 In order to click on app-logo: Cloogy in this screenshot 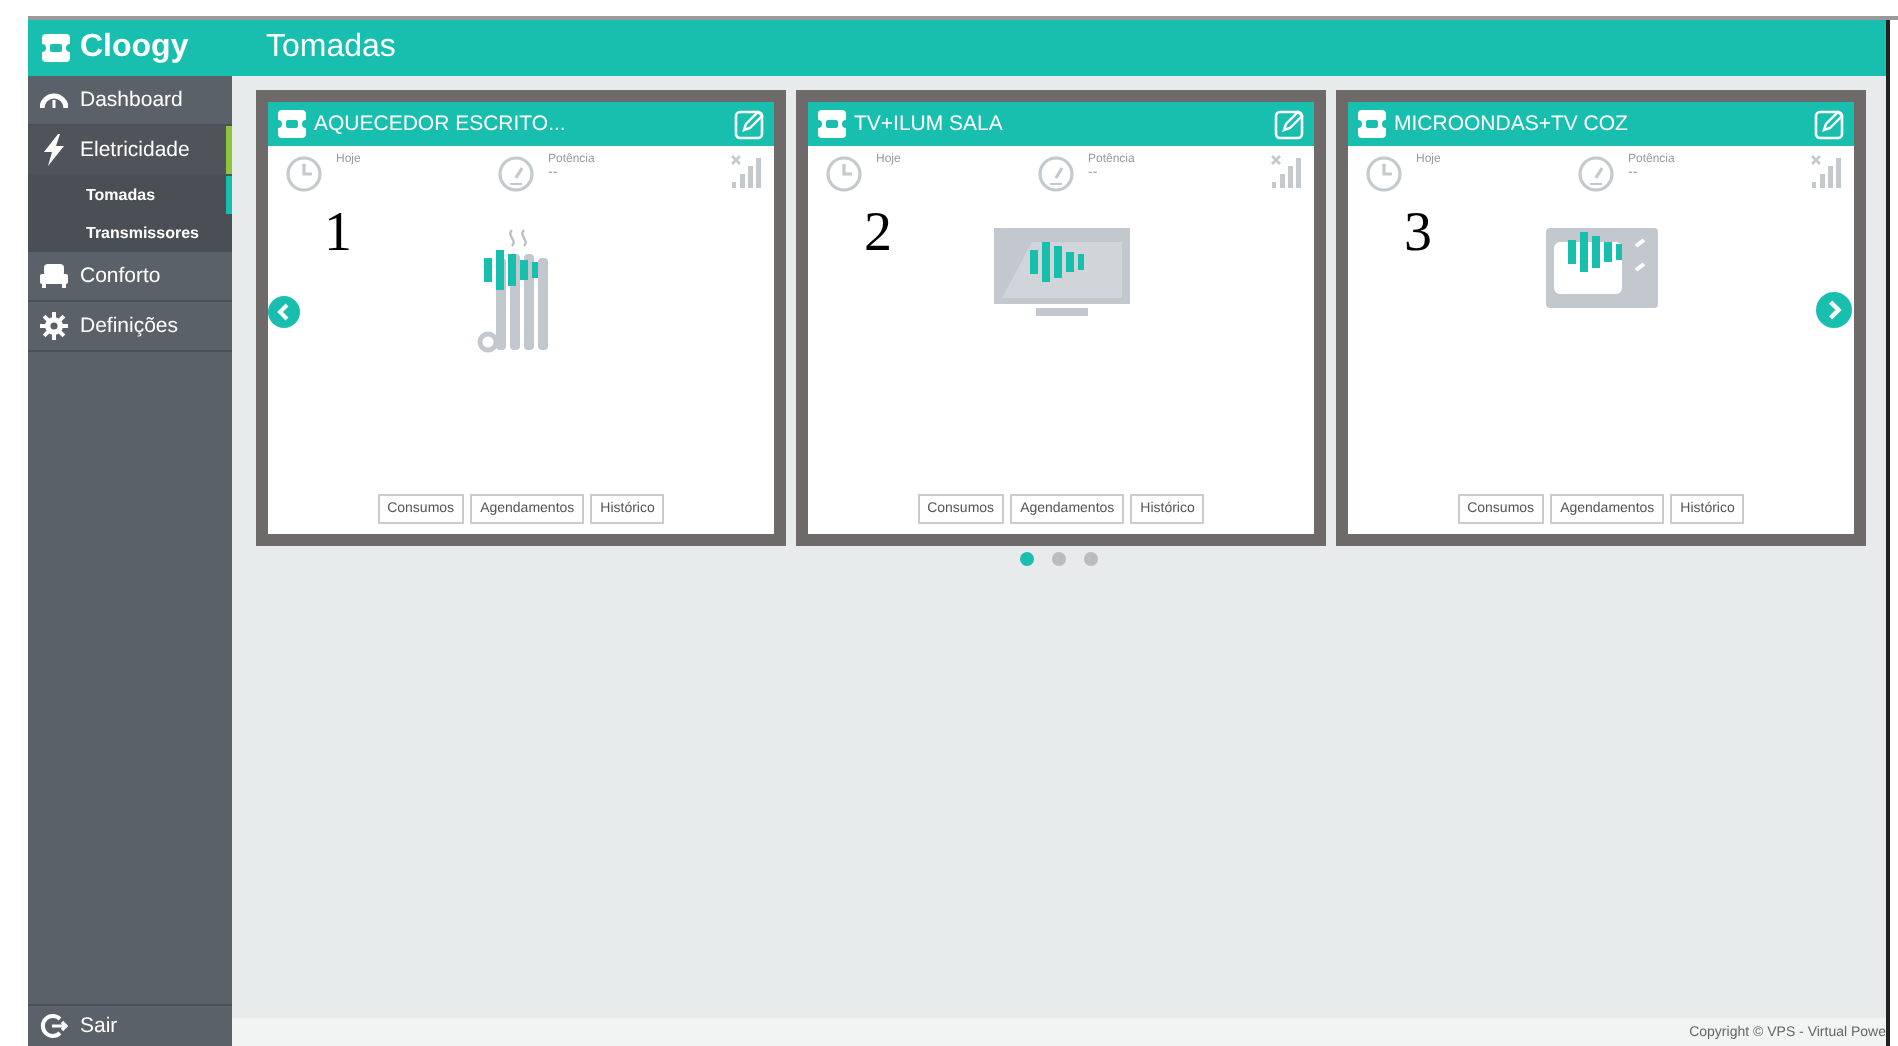, I will do `click(134, 48)`.